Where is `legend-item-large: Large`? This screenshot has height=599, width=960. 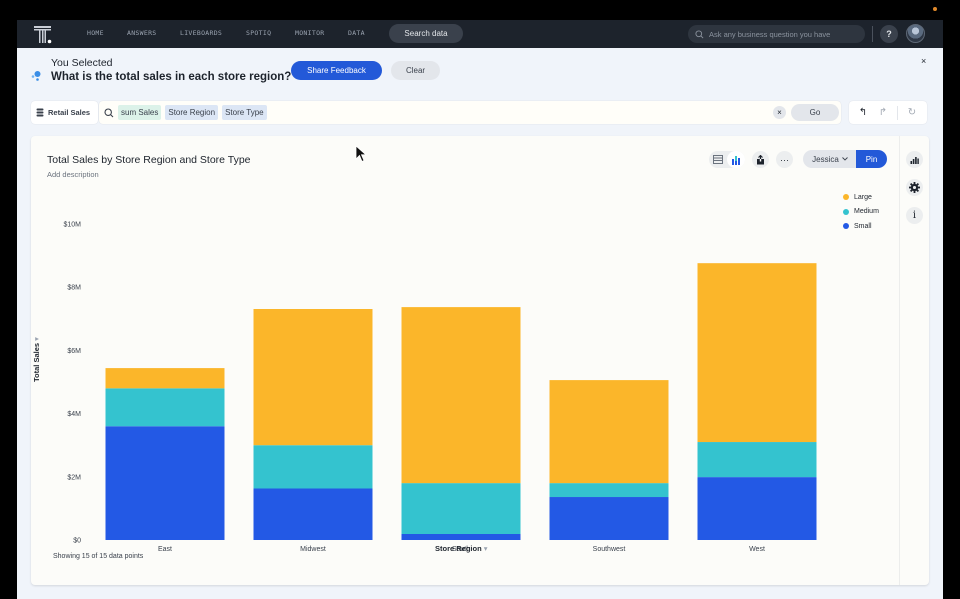
legend-item-large: Large is located at coordinates (861, 197).